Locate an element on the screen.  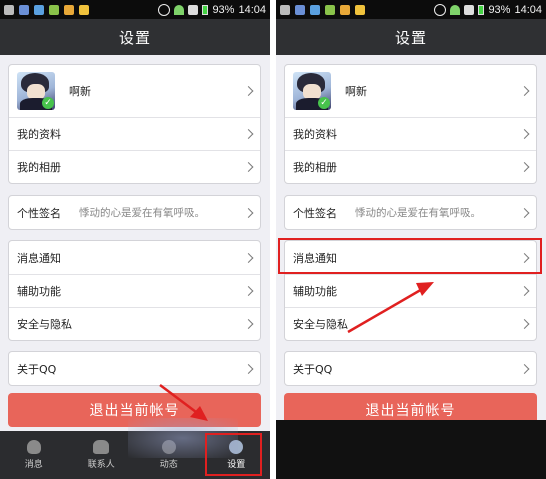
highlight-box-settings-tab is located at coordinates (233, 454).